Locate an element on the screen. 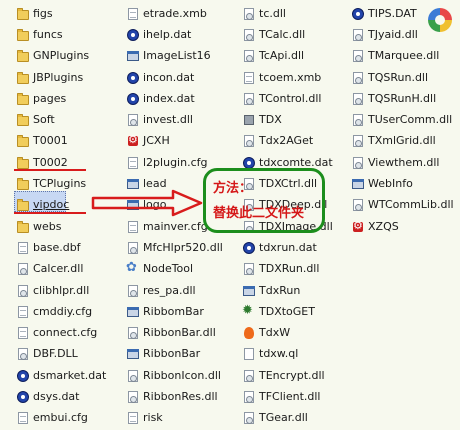 This screenshot has width=460, height=430. file-item-tdxrun-dat: tdxrun.dat is located at coordinates (287, 247).